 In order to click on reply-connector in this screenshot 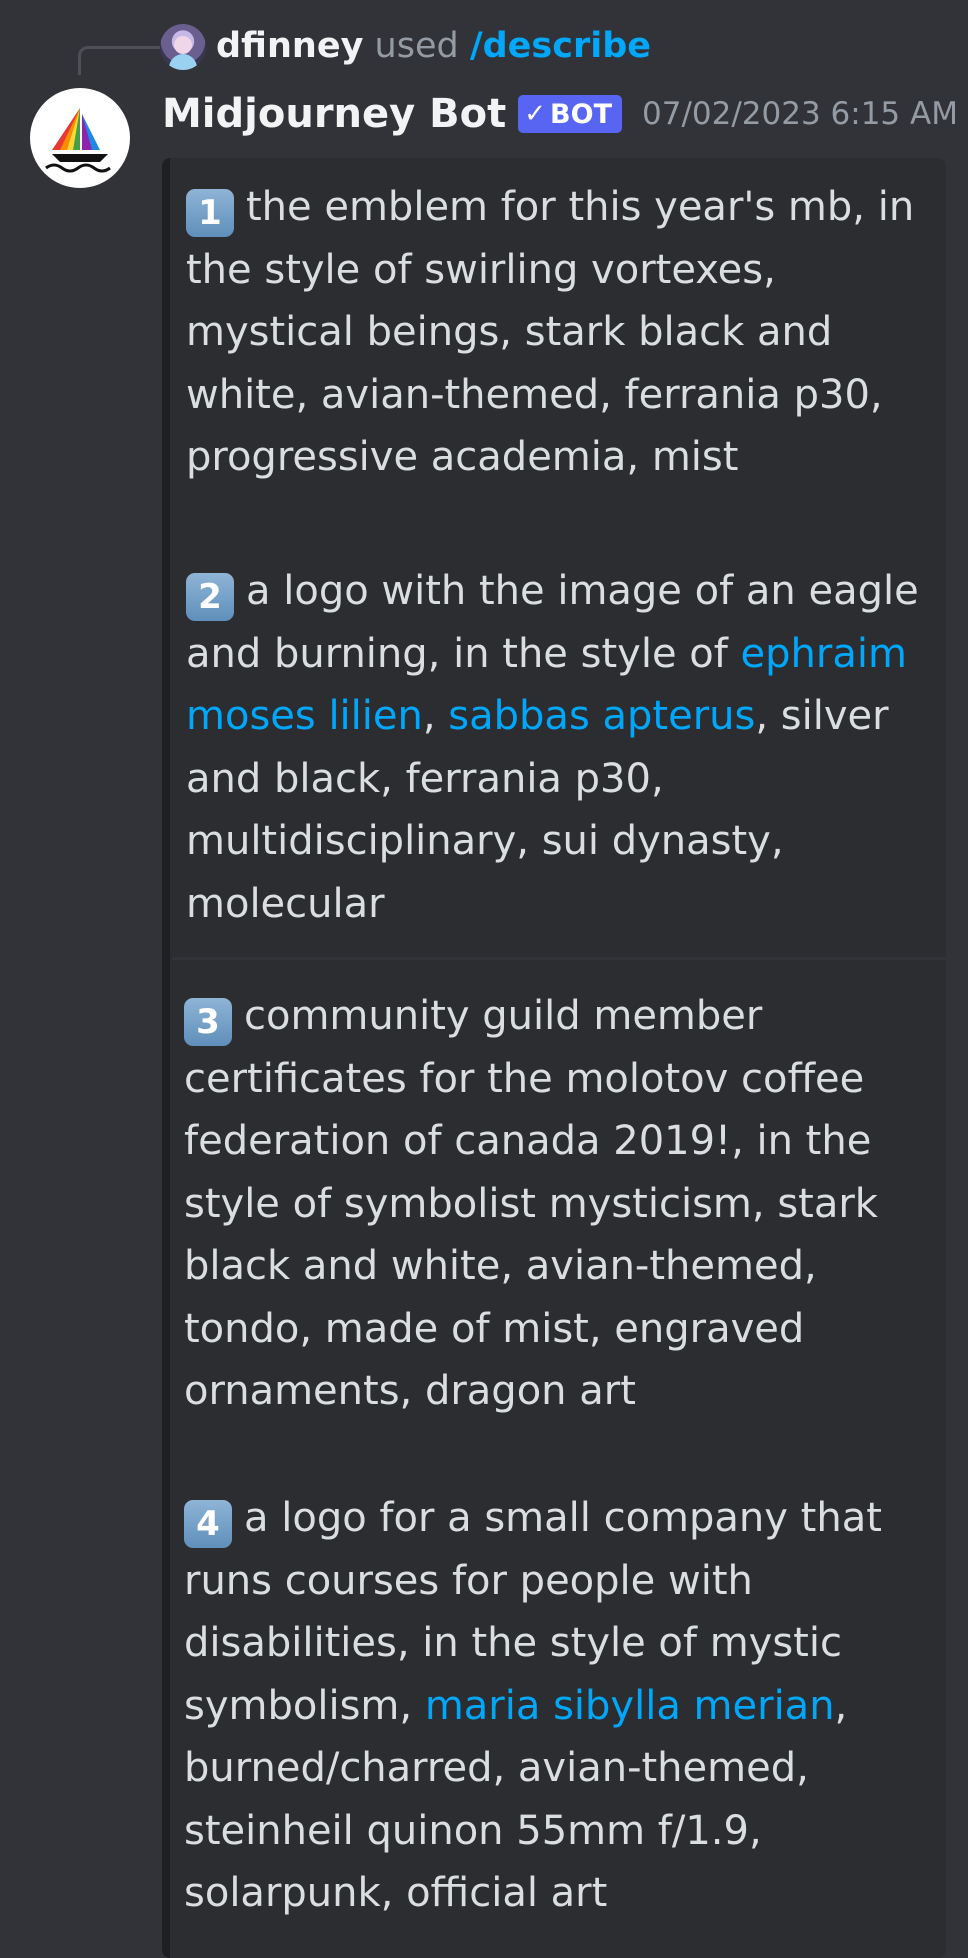, I will do `click(120, 60)`.